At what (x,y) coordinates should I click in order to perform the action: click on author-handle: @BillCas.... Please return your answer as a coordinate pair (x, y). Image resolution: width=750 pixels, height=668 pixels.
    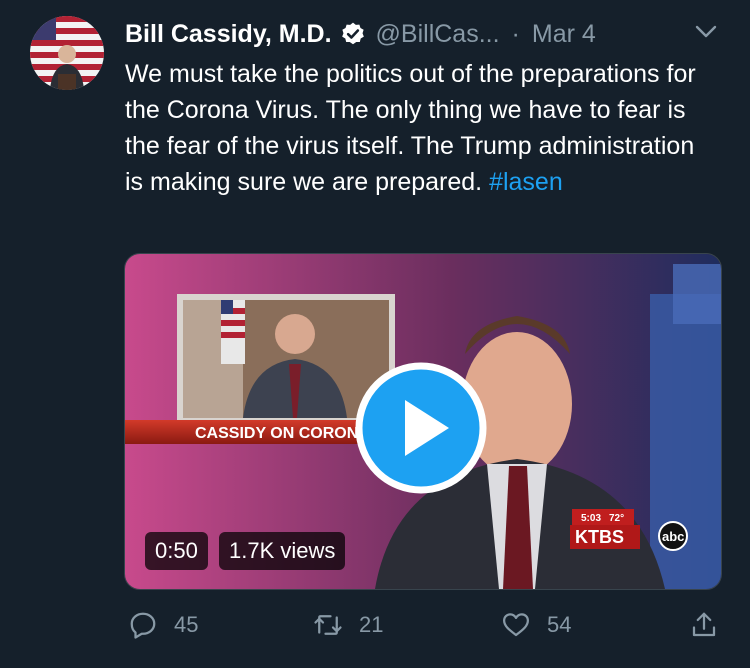
    Looking at the image, I should click on (438, 34).